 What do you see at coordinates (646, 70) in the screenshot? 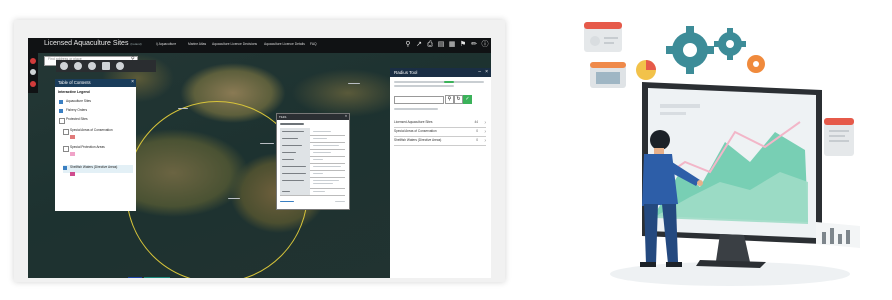
I see `pie-chart-icon` at bounding box center [646, 70].